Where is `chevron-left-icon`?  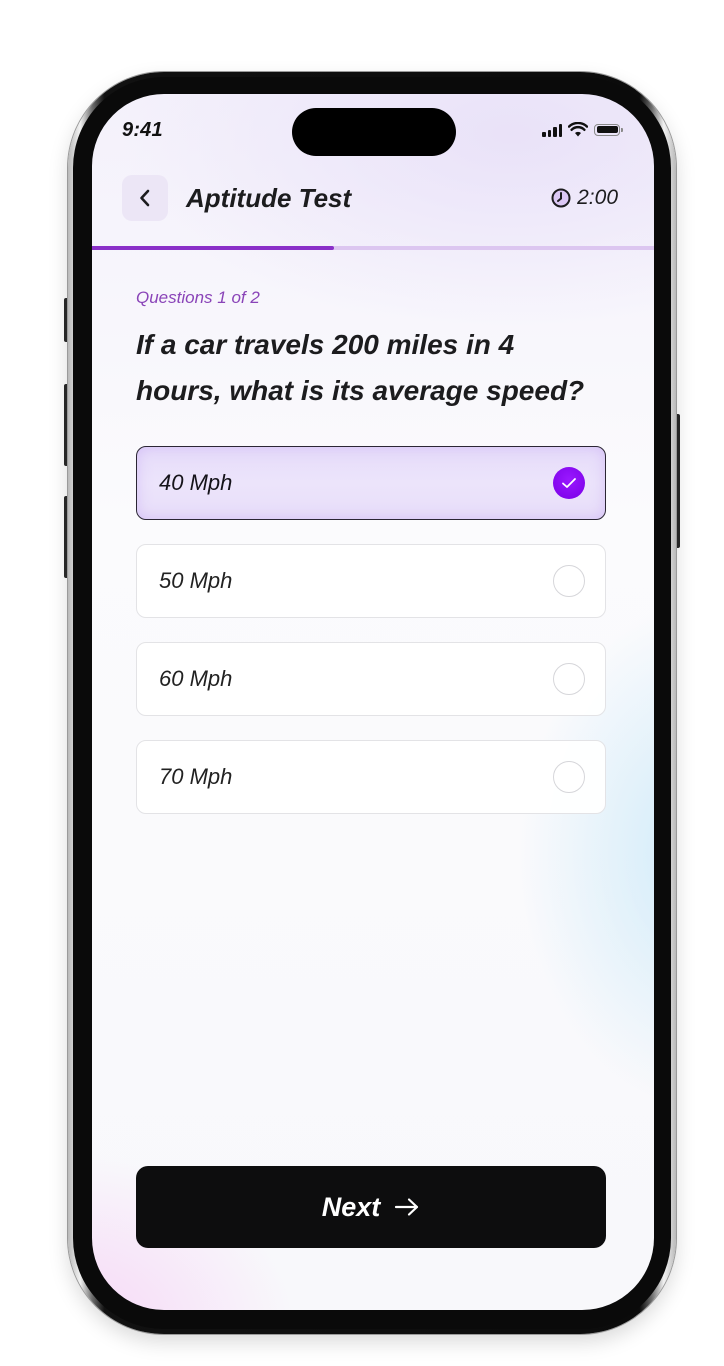
chevron-left-icon is located at coordinates (145, 198).